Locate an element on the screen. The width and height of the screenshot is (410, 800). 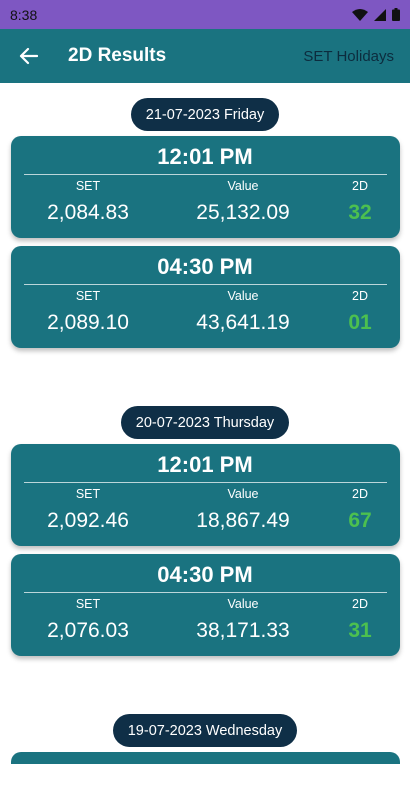
value-value: 25,132.09 is located at coordinates (243, 212).